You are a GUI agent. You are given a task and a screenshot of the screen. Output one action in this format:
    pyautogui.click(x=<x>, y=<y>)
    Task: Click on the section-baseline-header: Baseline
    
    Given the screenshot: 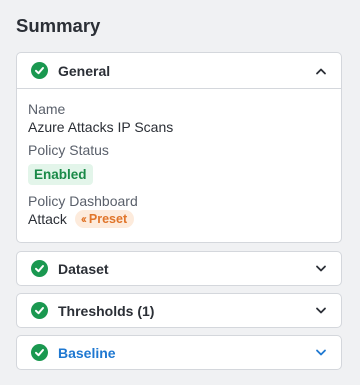 What is the action you would take?
    pyautogui.click(x=179, y=352)
    